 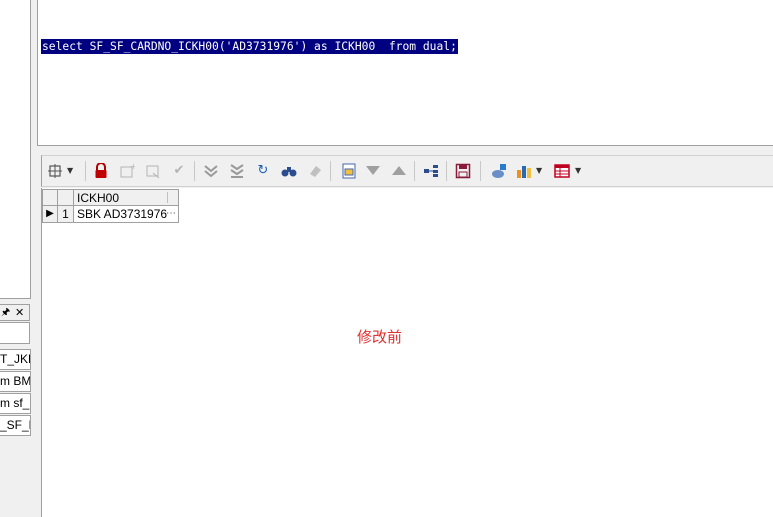 I want to click on filter-icon, so click(x=373, y=171).